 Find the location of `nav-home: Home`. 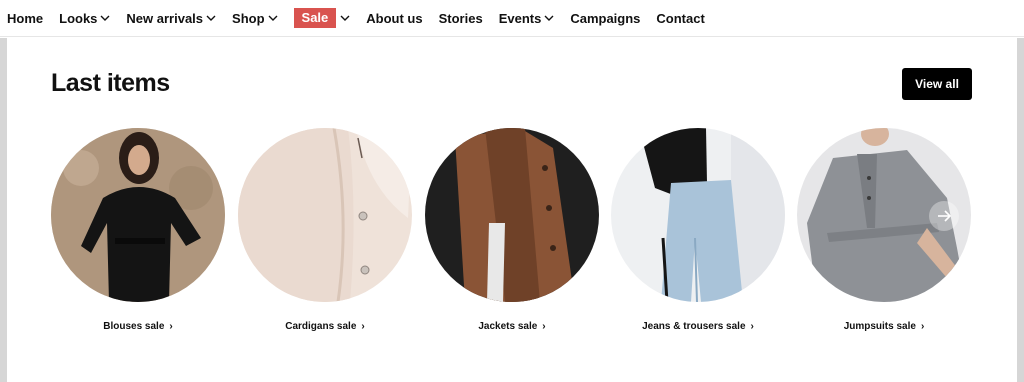

nav-home: Home is located at coordinates (25, 18).